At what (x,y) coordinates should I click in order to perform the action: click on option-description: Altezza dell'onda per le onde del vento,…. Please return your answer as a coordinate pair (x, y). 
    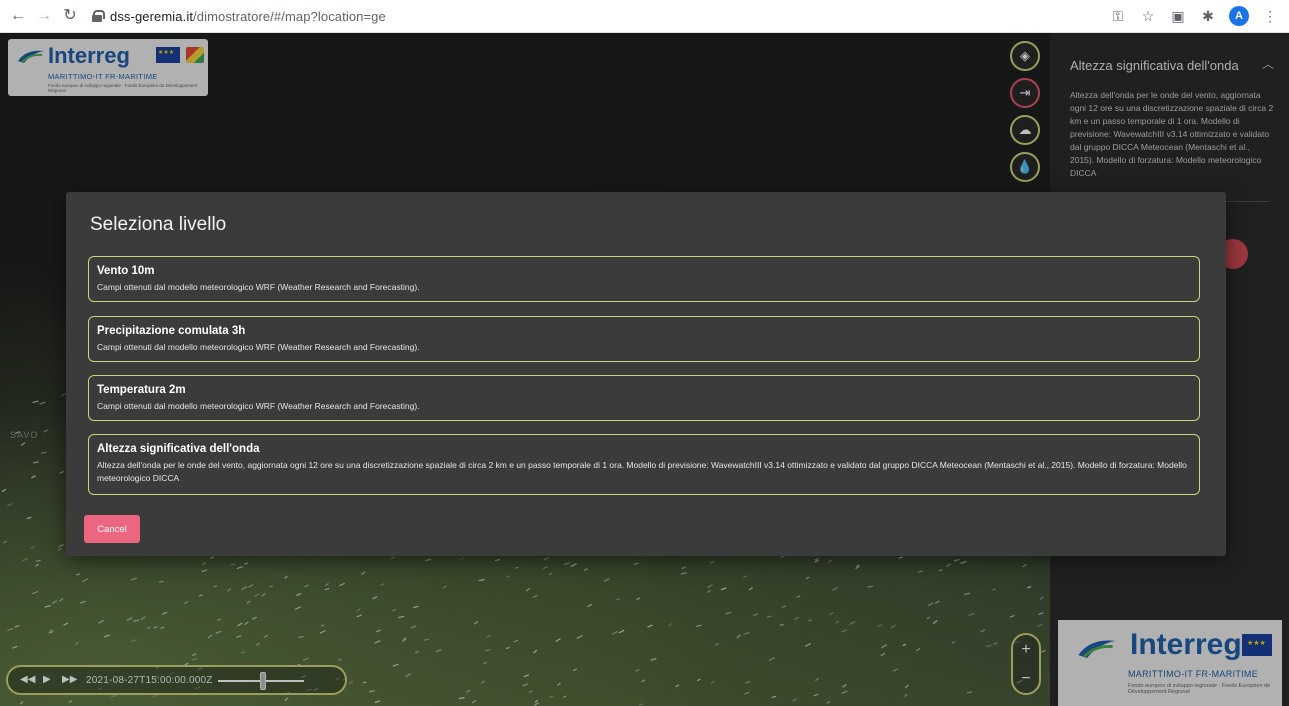
    Looking at the image, I should click on (642, 471).